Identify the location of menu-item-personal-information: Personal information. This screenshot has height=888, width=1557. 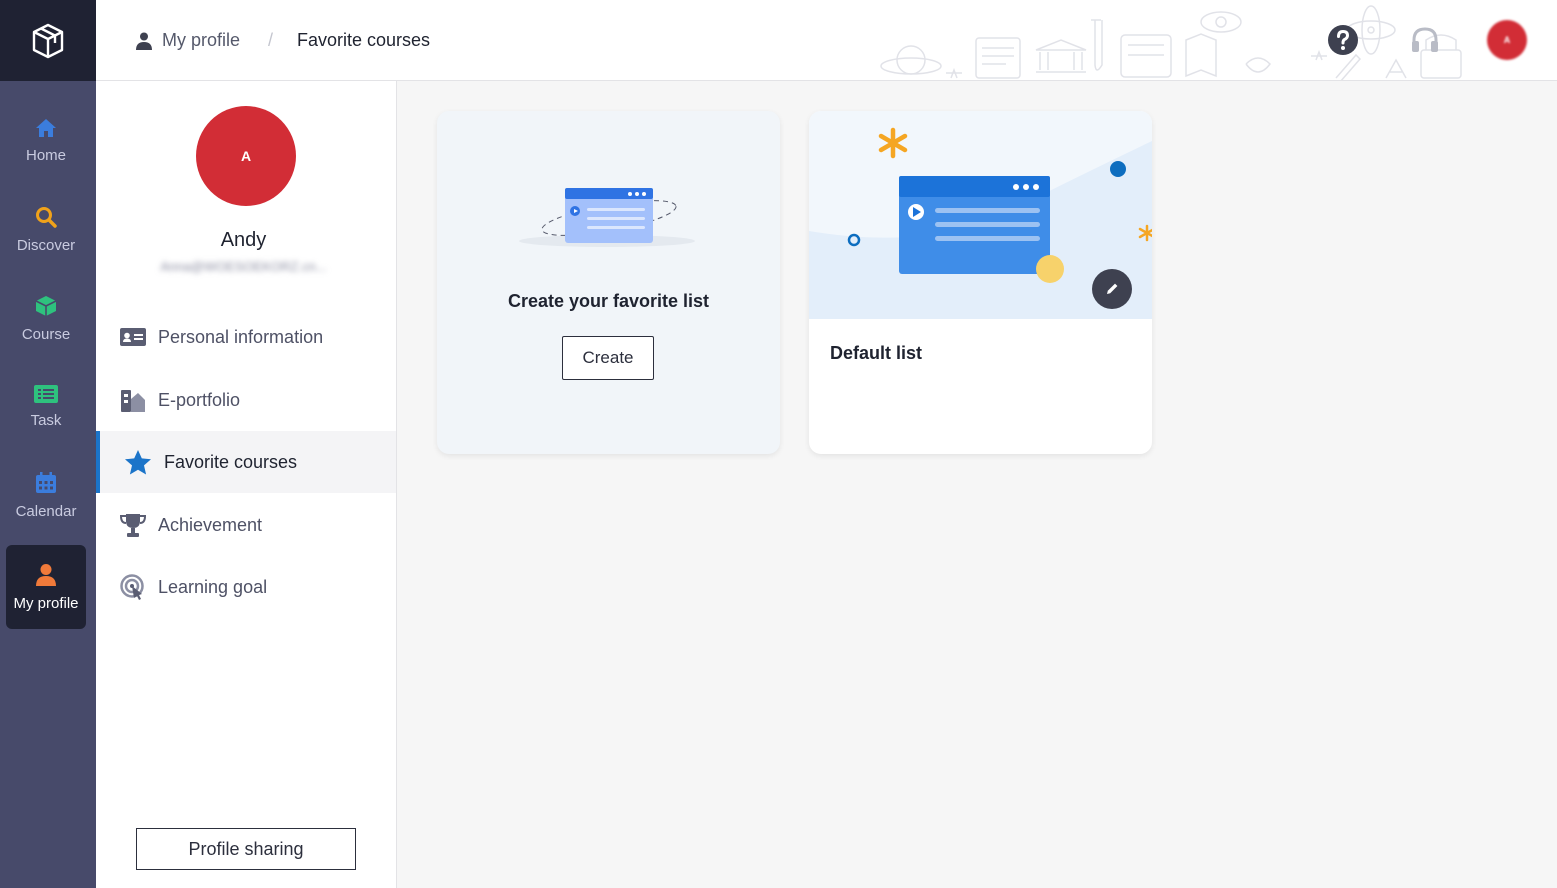
(246, 337).